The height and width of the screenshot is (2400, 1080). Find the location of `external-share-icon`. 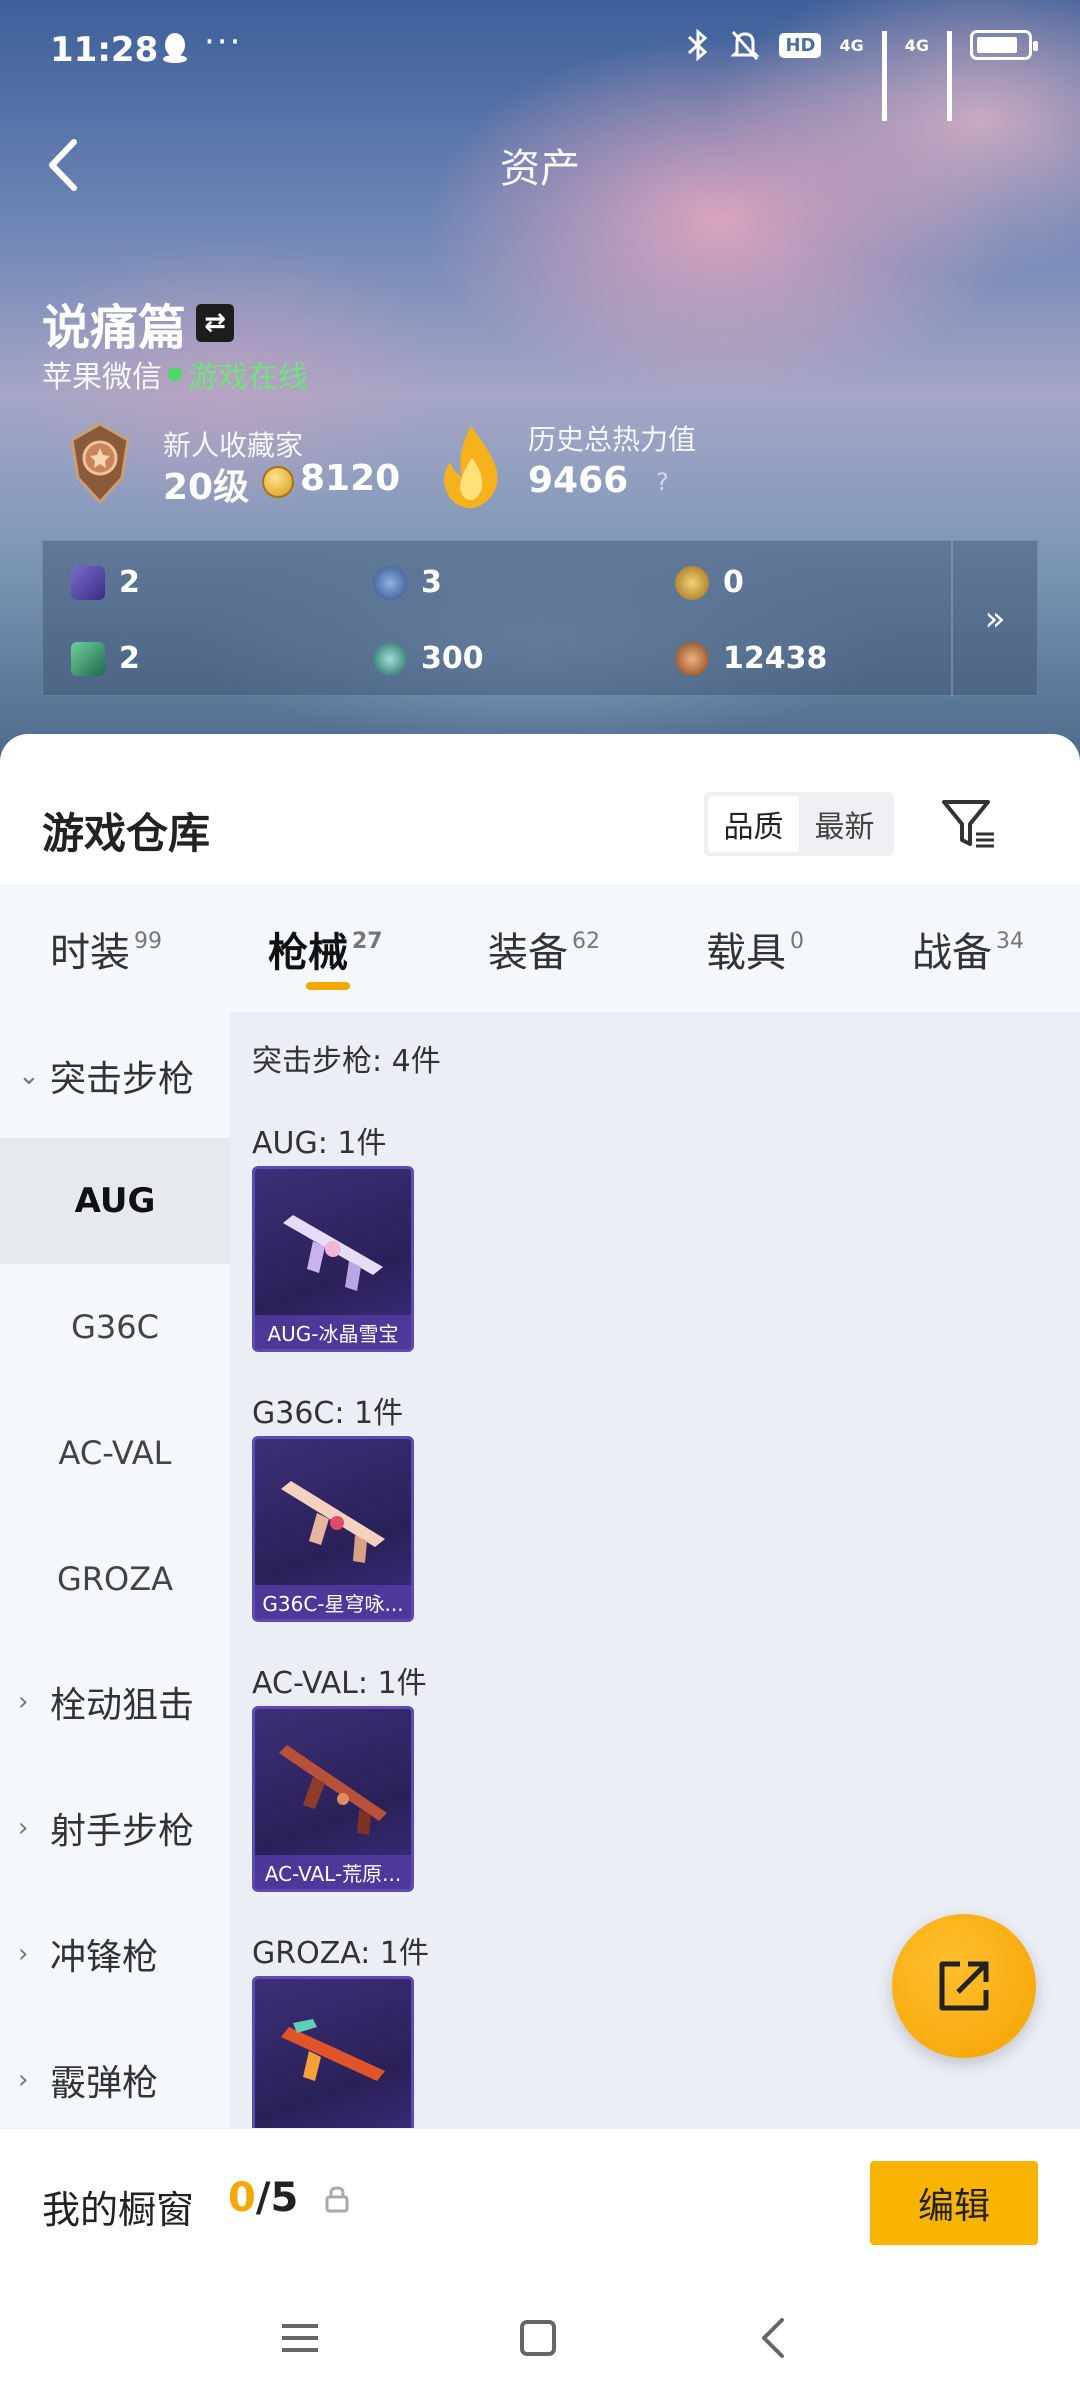

external-share-icon is located at coordinates (964, 1986).